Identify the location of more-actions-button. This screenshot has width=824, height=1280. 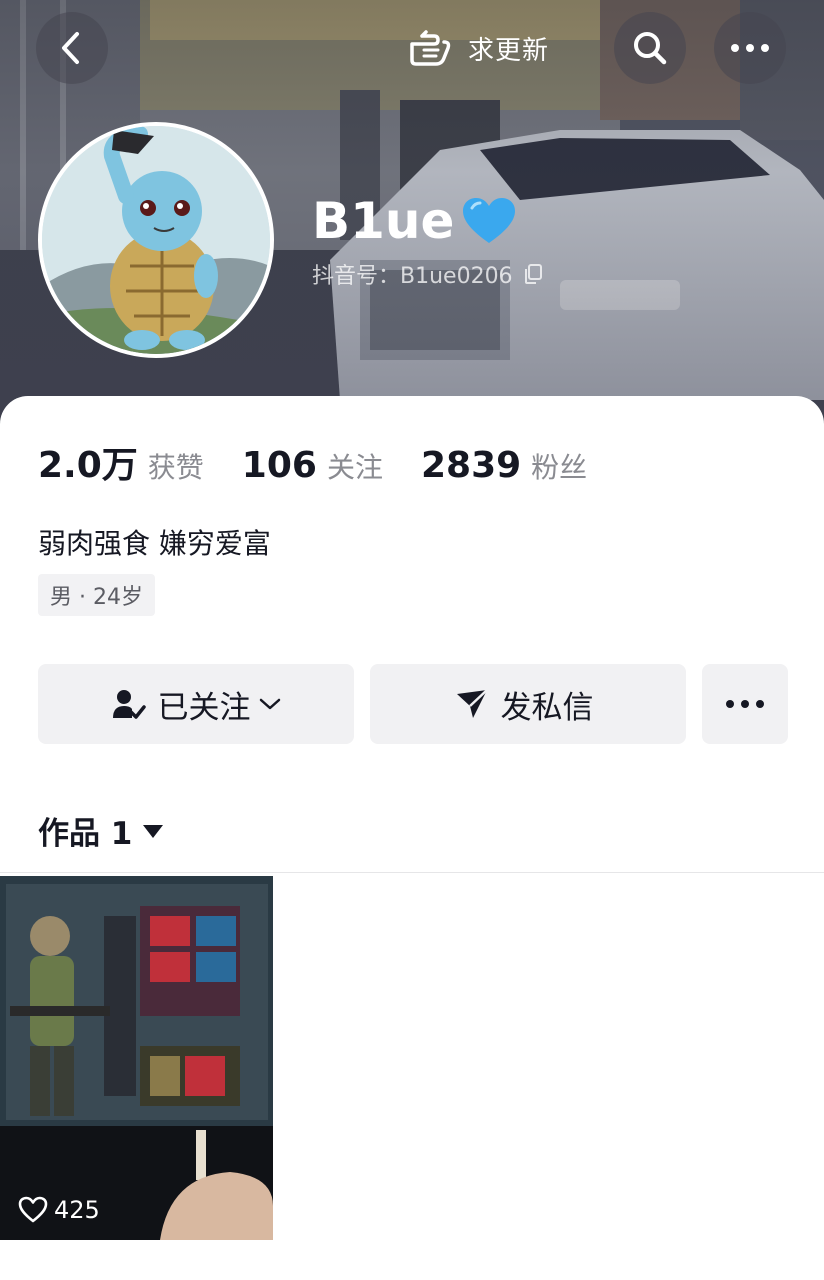
(745, 704).